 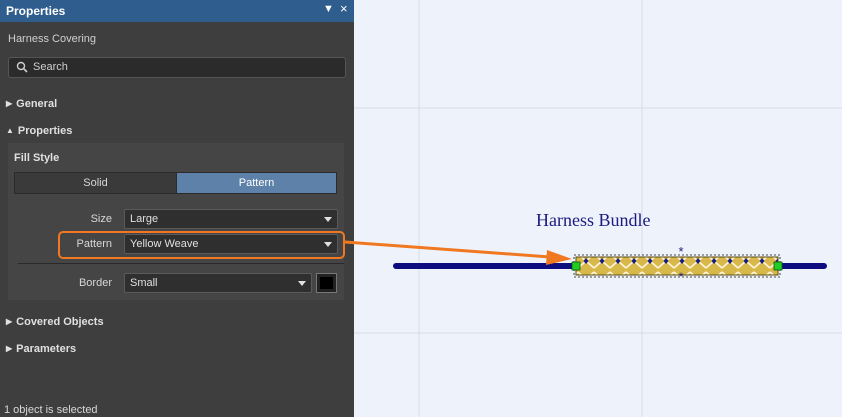 I want to click on section-general: ▶ General, so click(x=31, y=104).